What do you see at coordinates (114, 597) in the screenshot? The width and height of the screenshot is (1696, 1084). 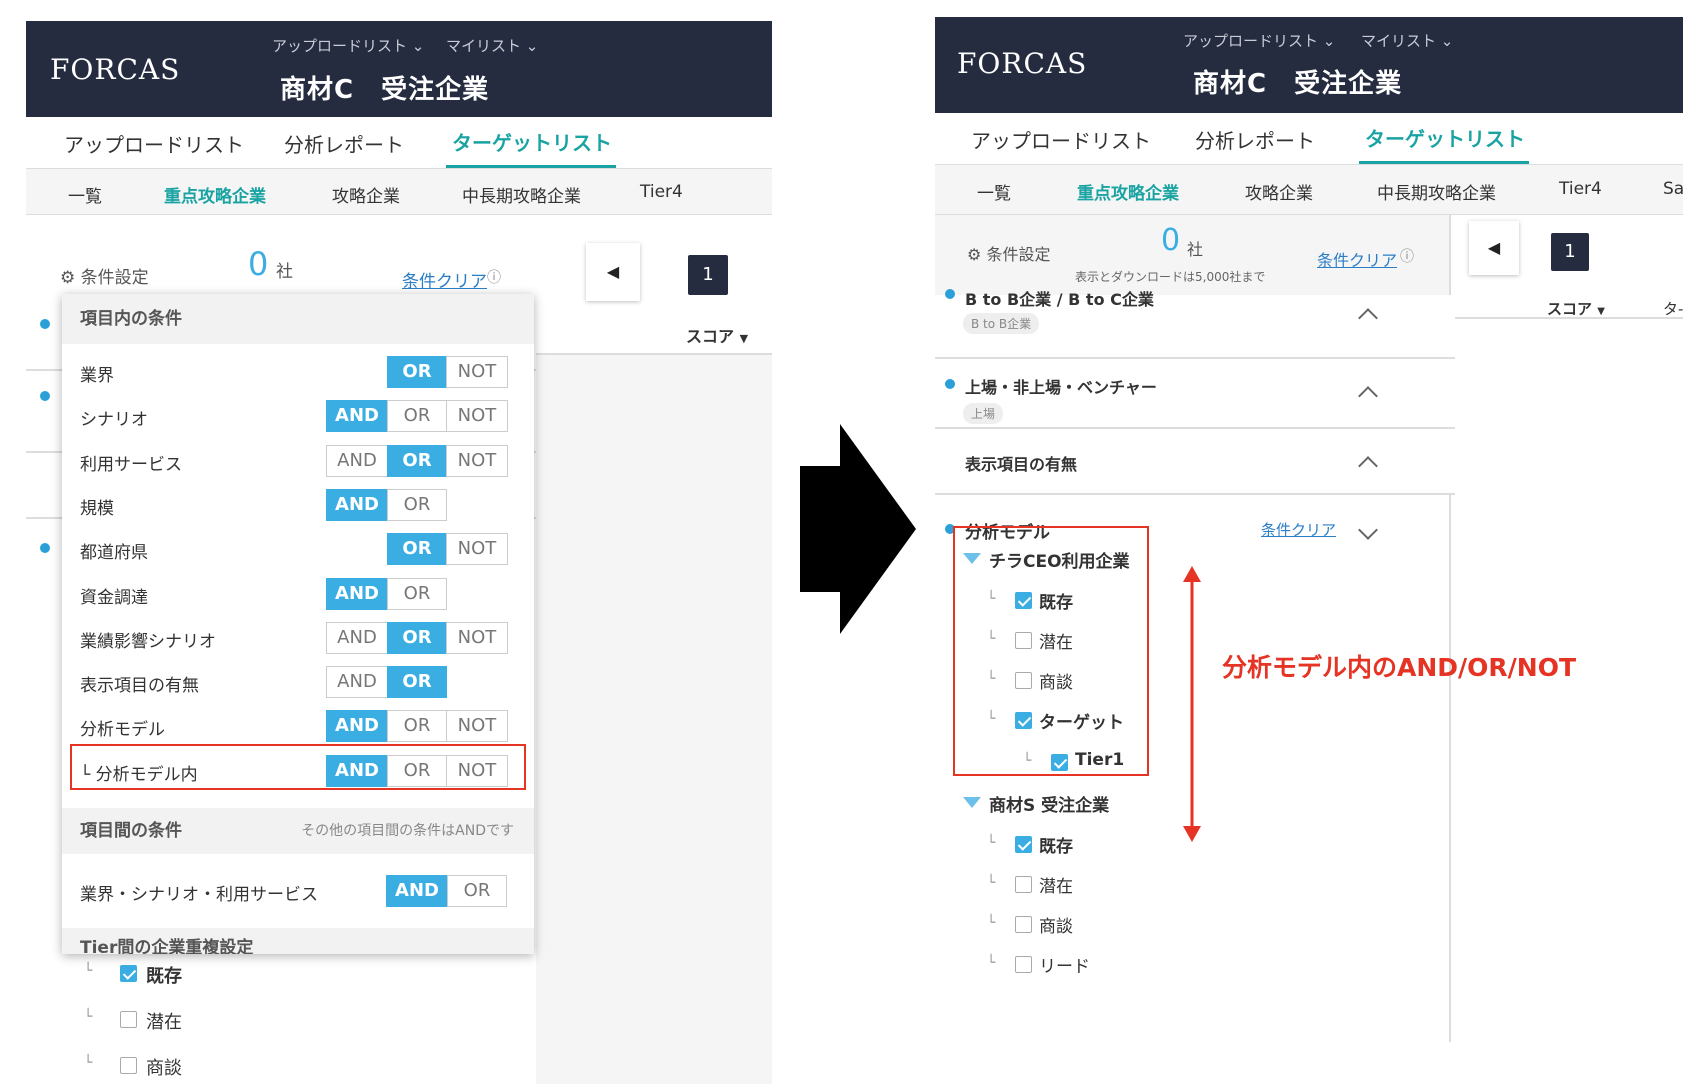 I see `condition-row-label: 資金調達` at bounding box center [114, 597].